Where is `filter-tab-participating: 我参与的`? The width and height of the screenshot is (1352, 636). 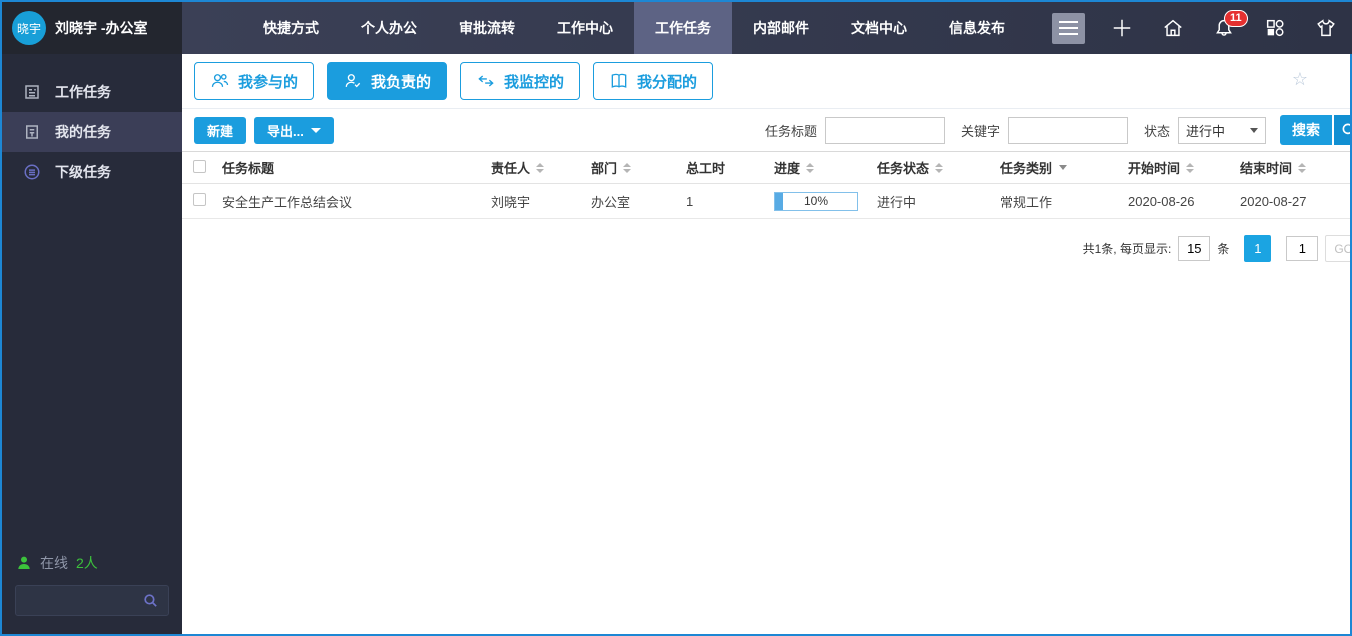 filter-tab-participating: 我参与的 is located at coordinates (254, 81).